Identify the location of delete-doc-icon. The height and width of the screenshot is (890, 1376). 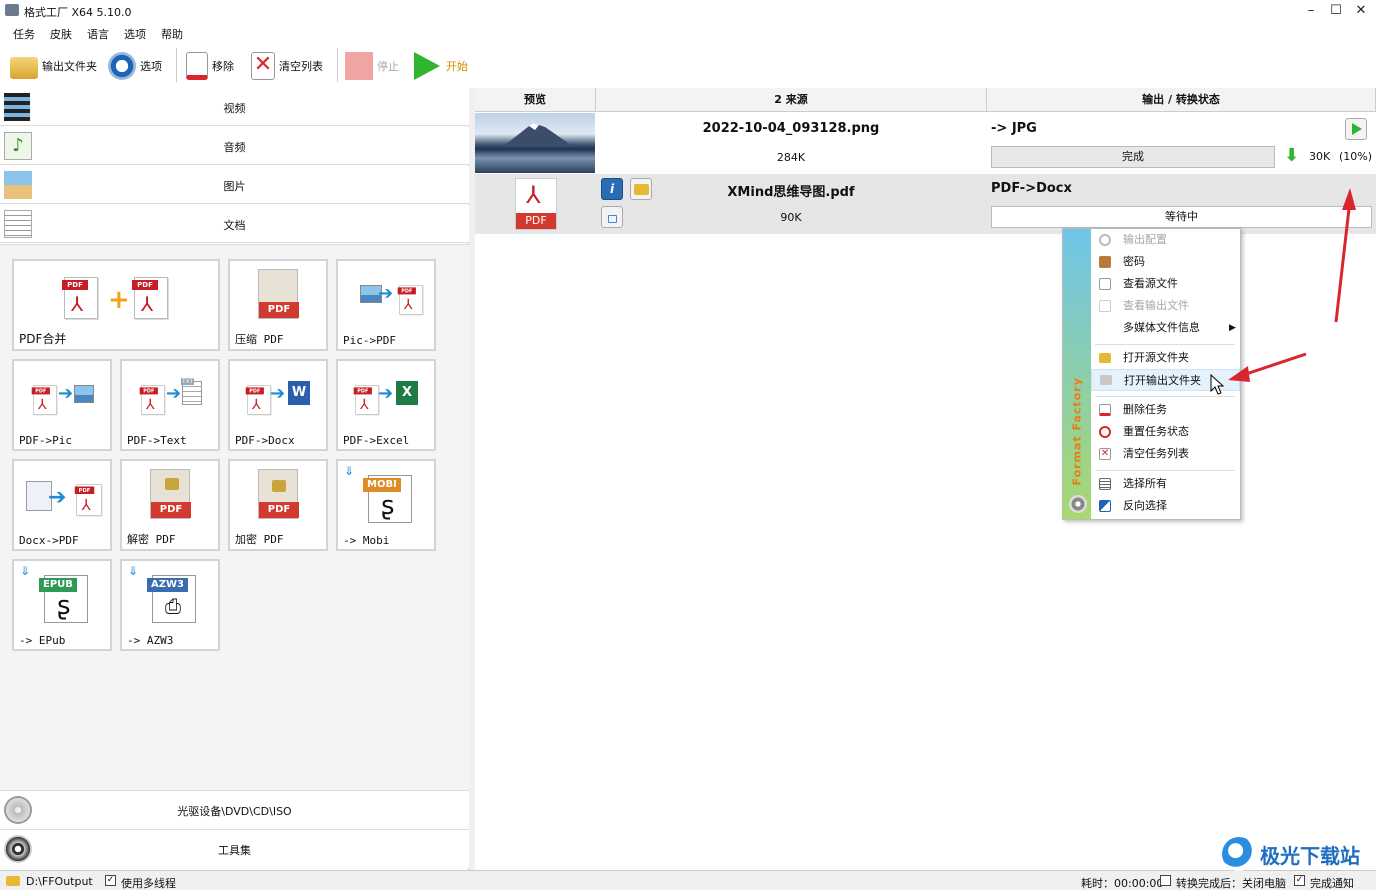
(1105, 410).